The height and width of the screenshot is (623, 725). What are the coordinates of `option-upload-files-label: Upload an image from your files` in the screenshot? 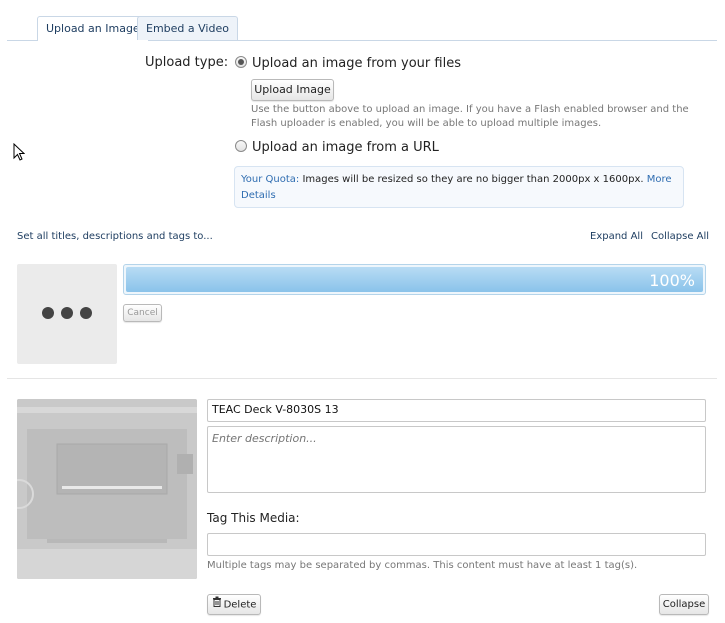 It's located at (356, 63).